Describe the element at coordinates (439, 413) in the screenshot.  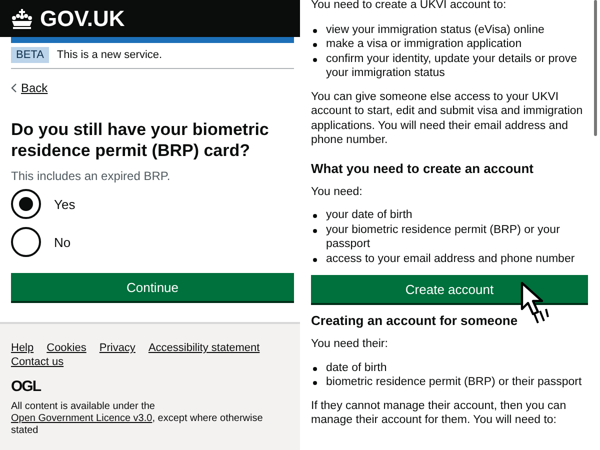
I see `paragraph: If they cannot manage their account, then you can manage their account for them. You will need to:` at that location.